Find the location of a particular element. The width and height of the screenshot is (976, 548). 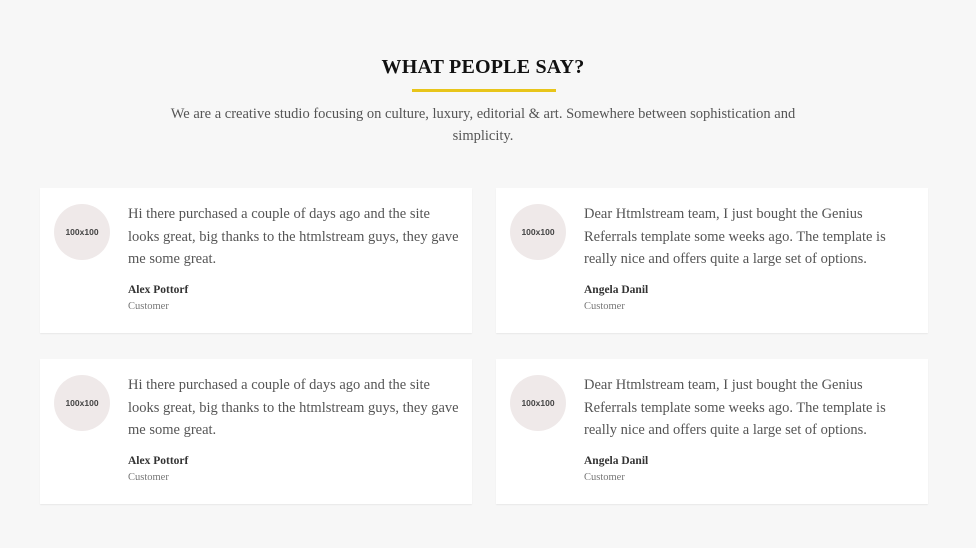

title-underline is located at coordinates (484, 90).